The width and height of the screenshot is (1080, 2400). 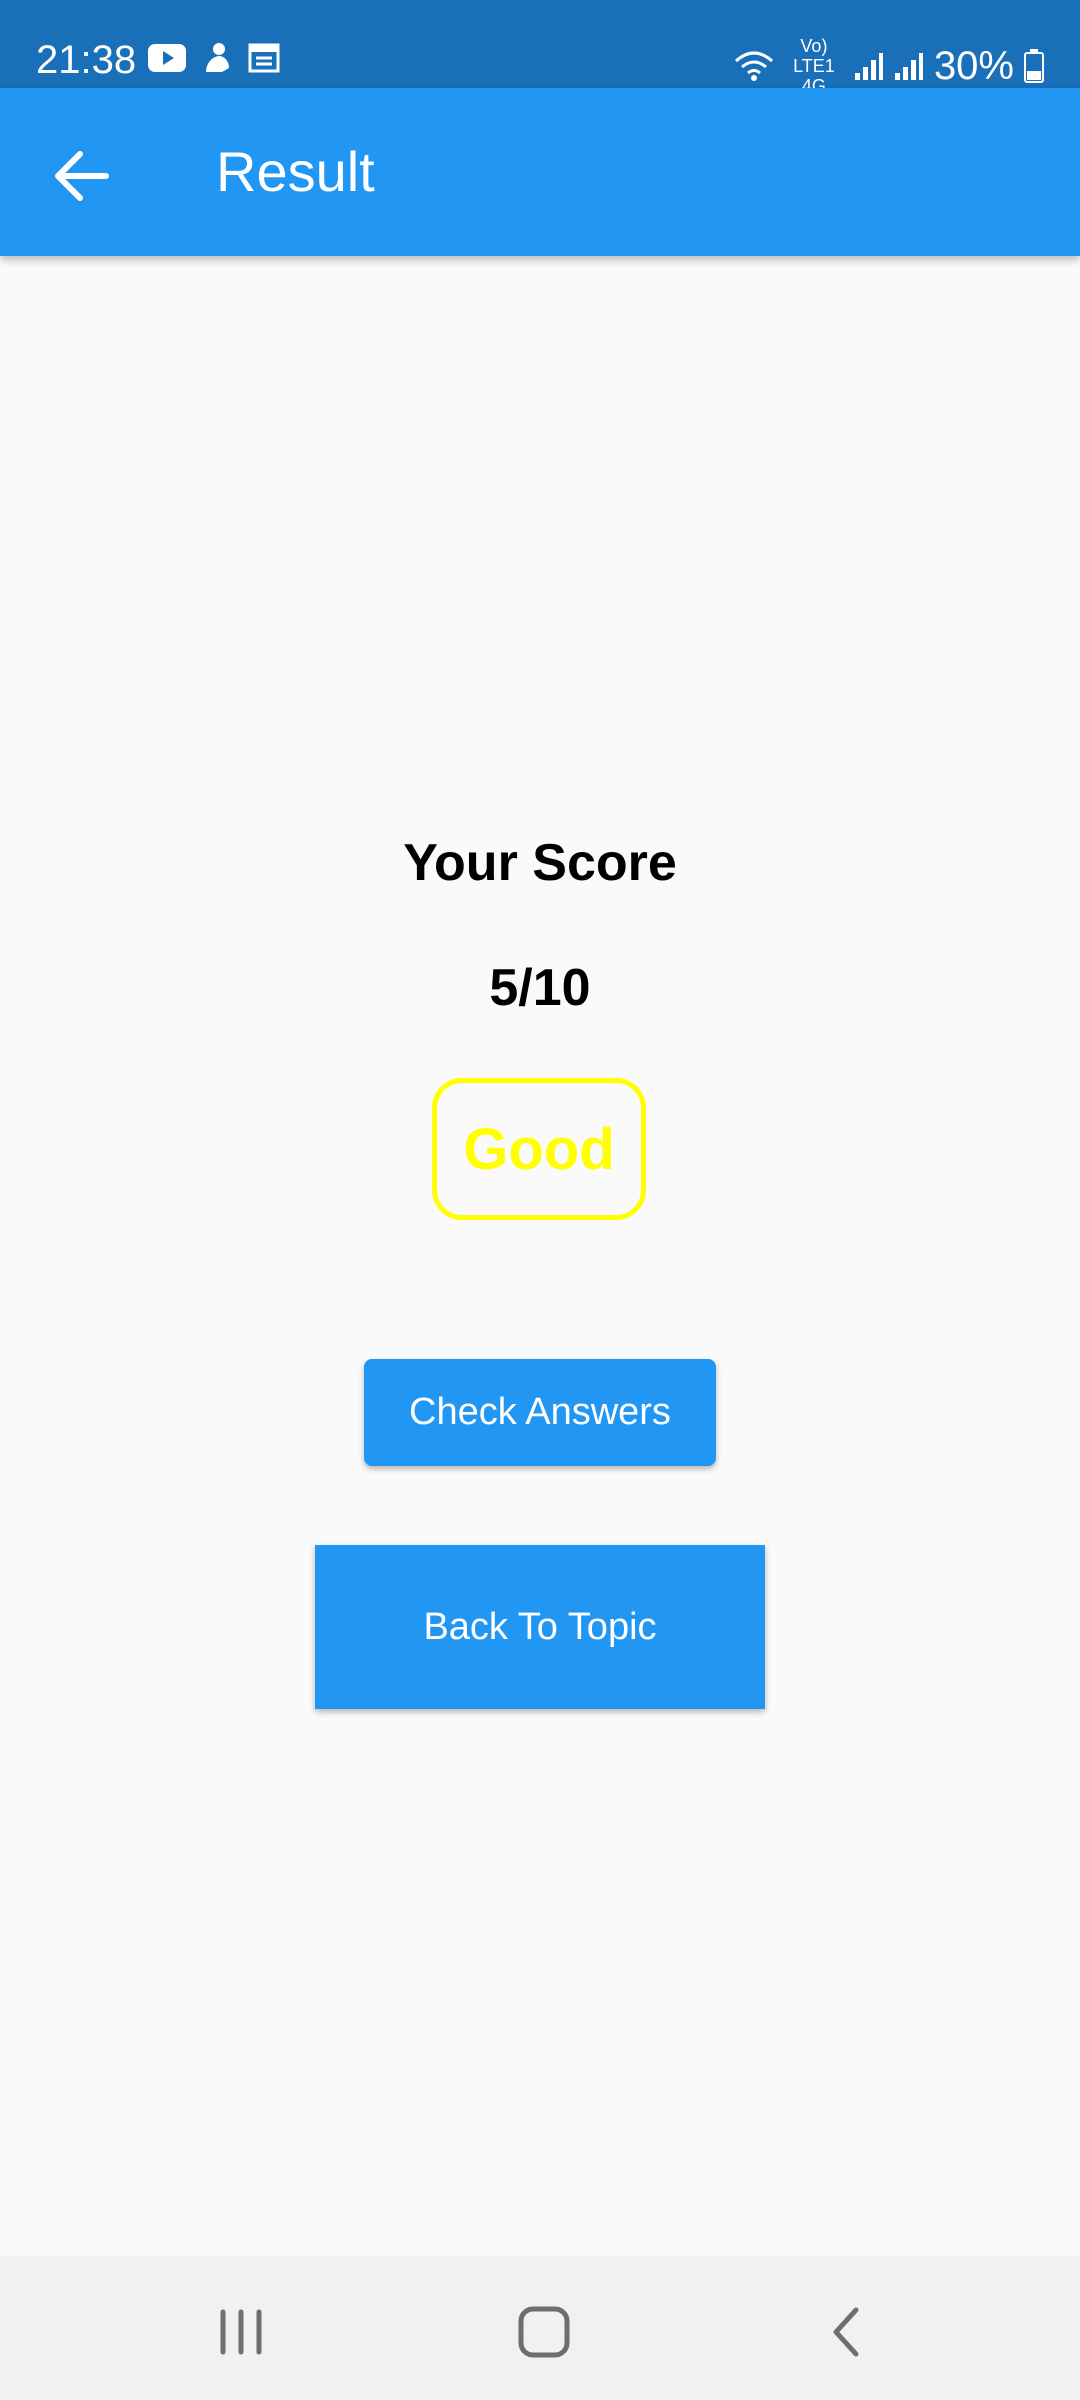 I want to click on status-system-icons: Vo) LTE1 4G 30%, so click(x=889, y=66).